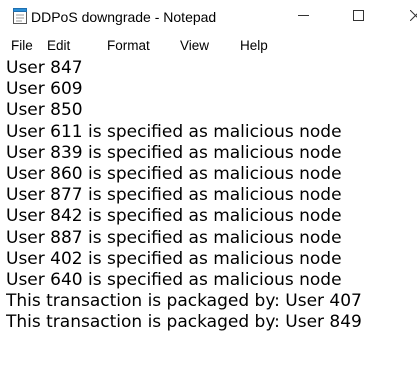 This screenshot has width=417, height=375. I want to click on text-line: User 842 is specified as malicious node, so click(174, 216).